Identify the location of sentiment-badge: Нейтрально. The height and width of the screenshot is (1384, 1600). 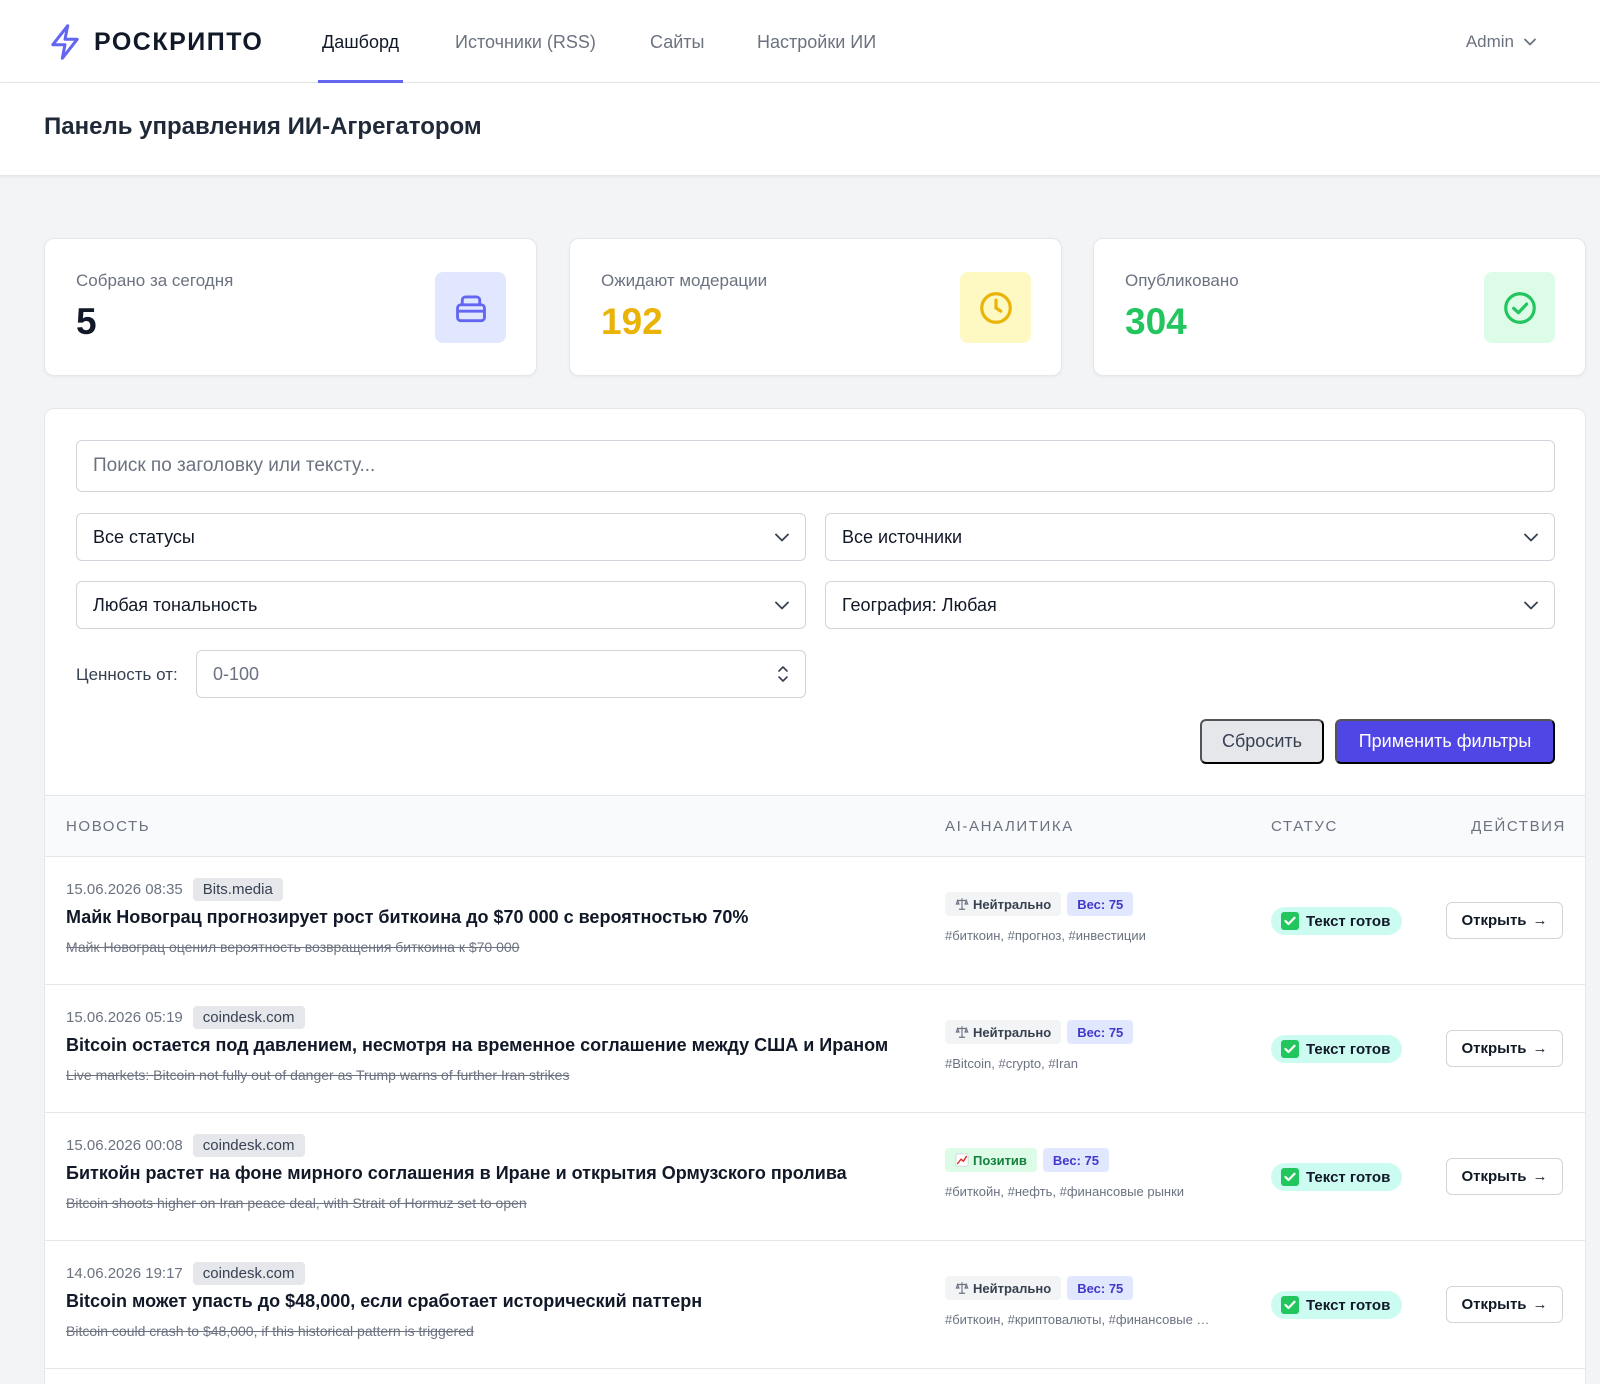
(1003, 1032).